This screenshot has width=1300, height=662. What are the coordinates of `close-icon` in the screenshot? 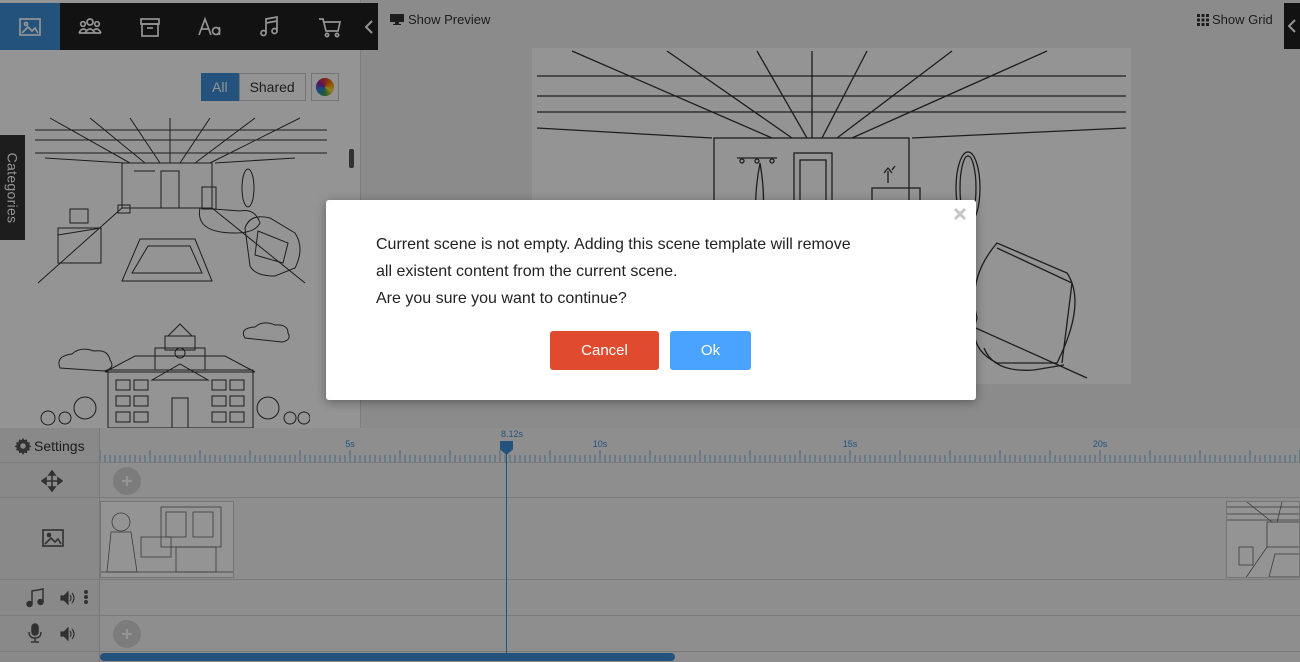 It's located at (960, 214).